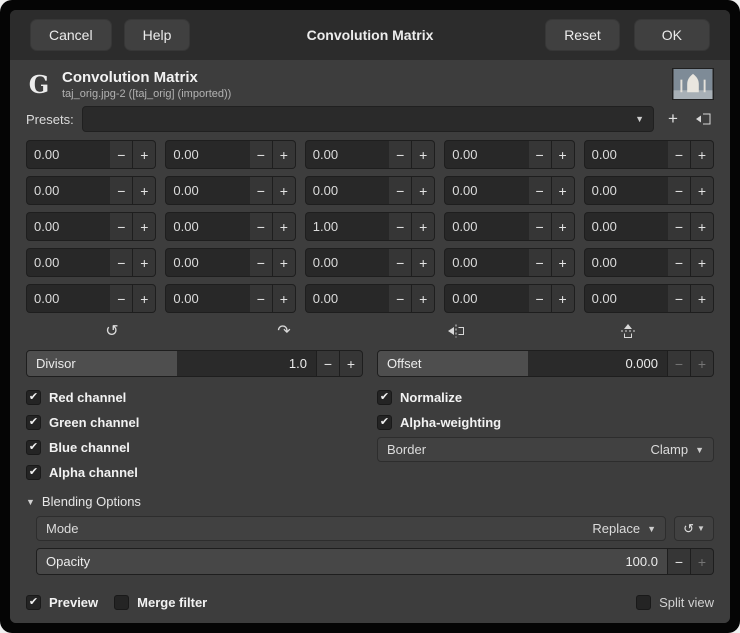 The image size is (740, 633). Describe the element at coordinates (673, 119) in the screenshot. I see `add-preset-button: +` at that location.